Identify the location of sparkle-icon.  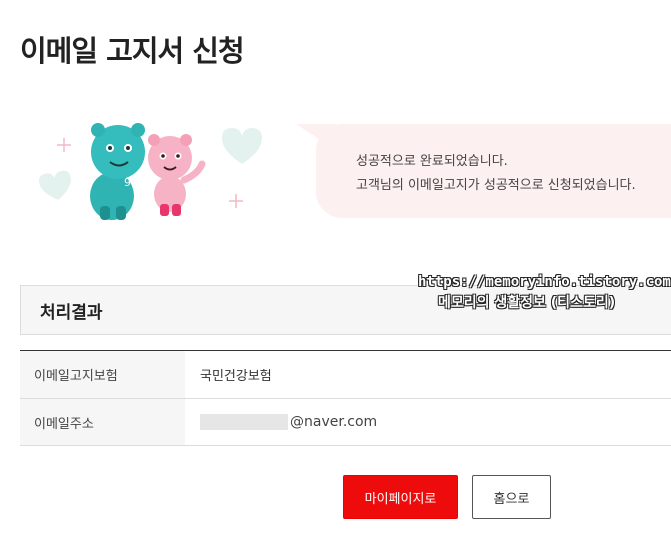
(150, 173).